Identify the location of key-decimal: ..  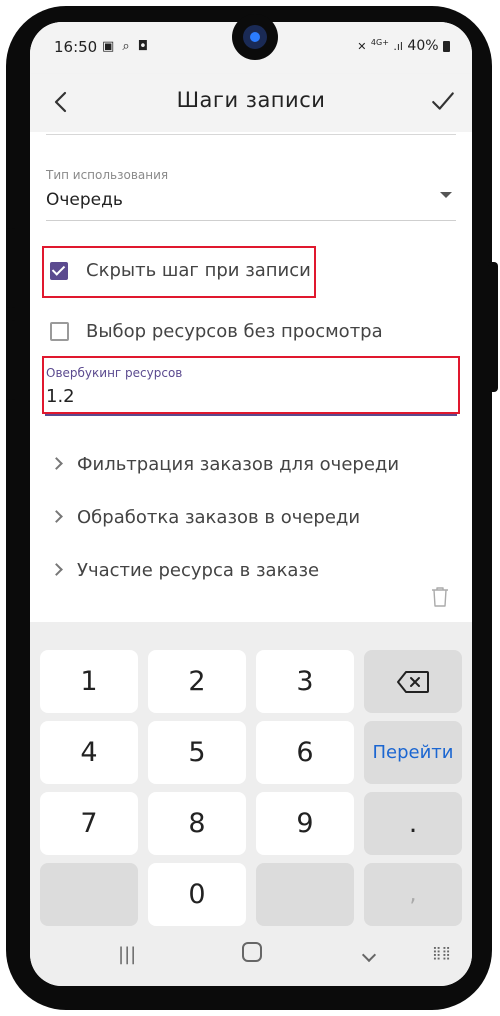
(413, 823).